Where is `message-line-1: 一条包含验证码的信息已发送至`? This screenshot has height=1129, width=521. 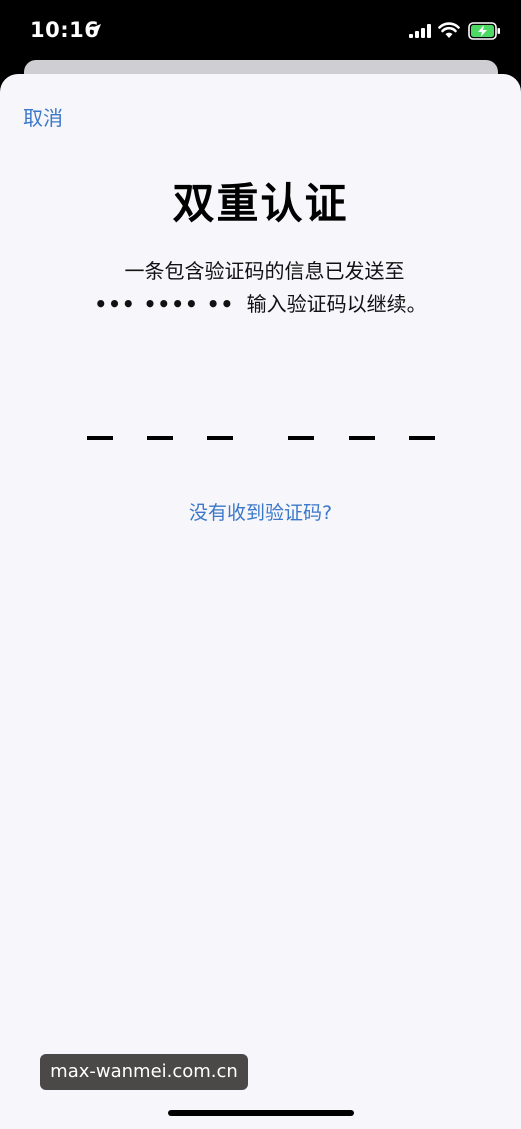
message-line-1: 一条包含验证码的信息已发送至 is located at coordinates (264, 271).